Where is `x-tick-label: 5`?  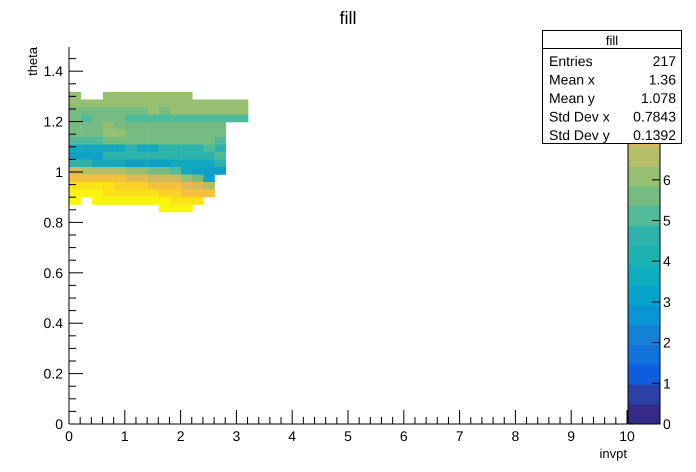 x-tick-label: 5 is located at coordinates (348, 436).